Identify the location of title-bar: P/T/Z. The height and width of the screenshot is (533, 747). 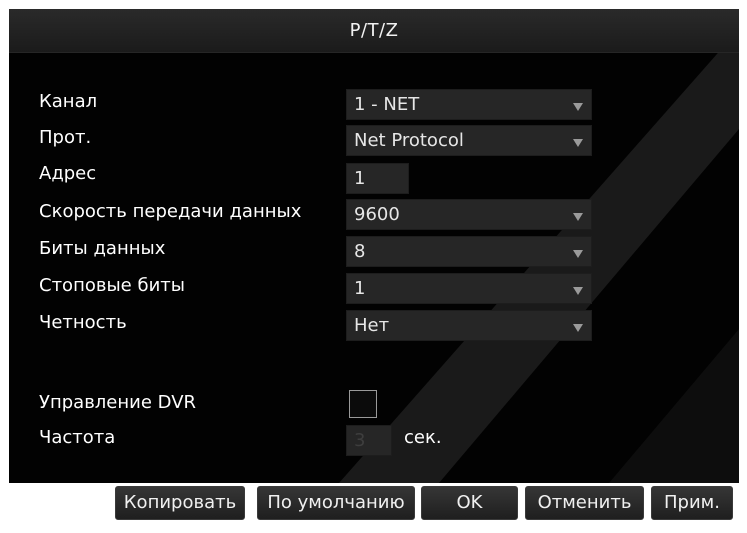
(374, 31).